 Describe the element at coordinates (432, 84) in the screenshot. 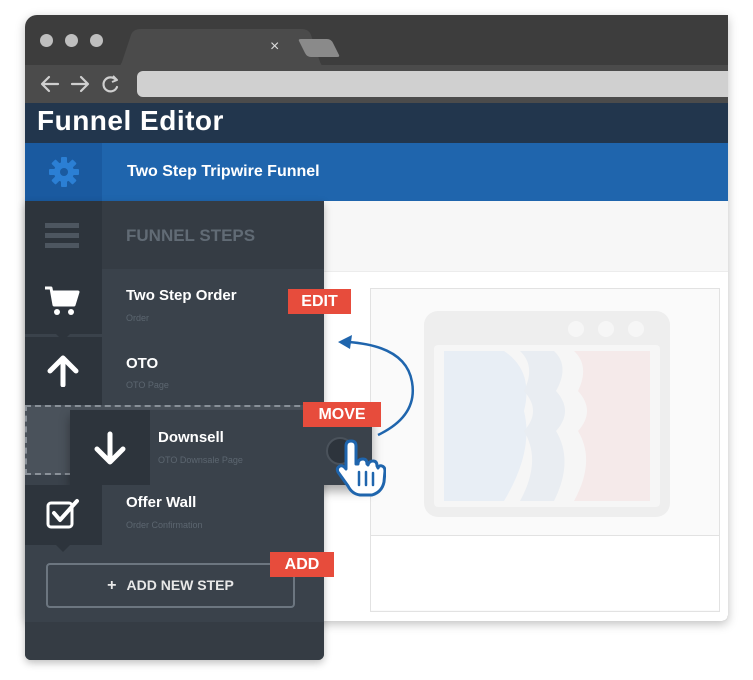

I see `address-bar` at that location.